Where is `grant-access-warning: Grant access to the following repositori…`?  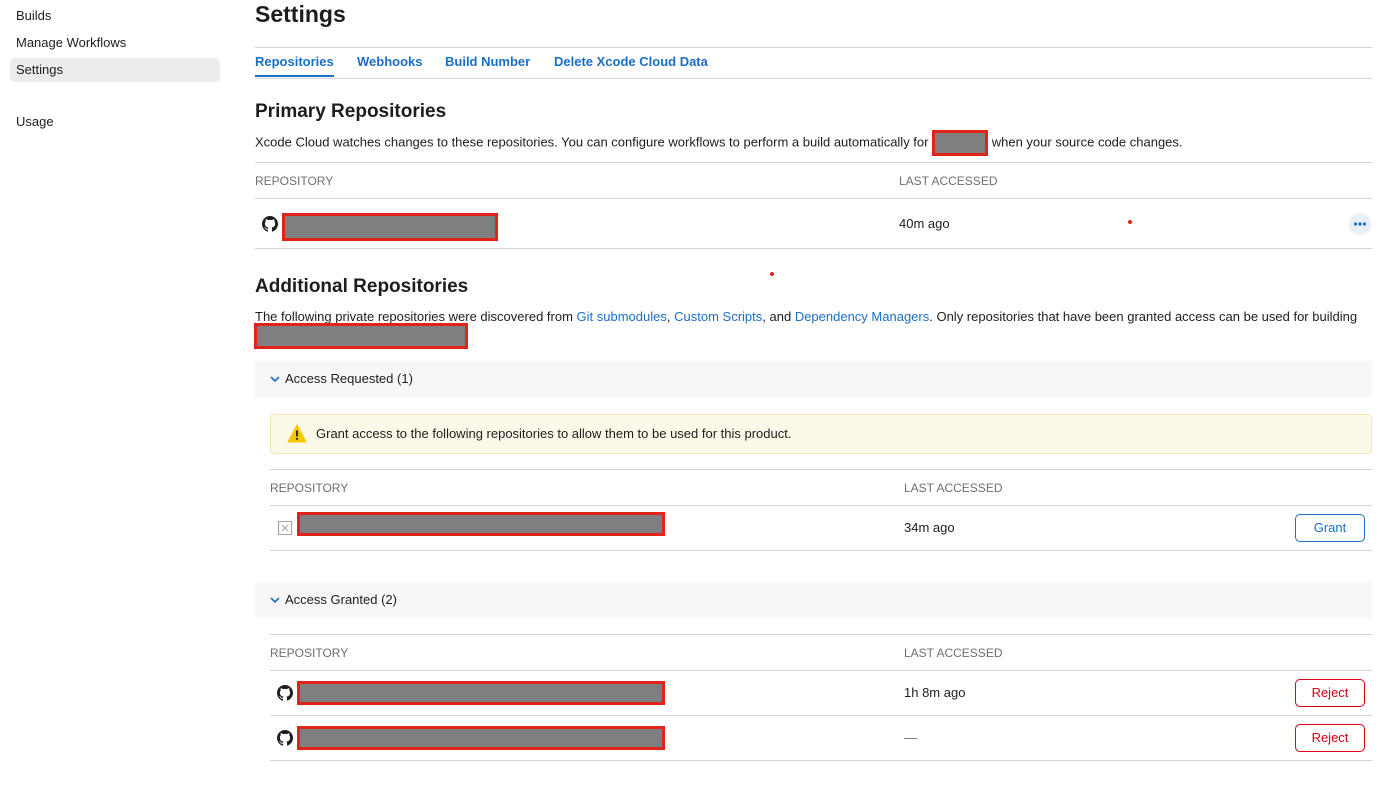
grant-access-warning: Grant access to the following repositori… is located at coordinates (821, 434).